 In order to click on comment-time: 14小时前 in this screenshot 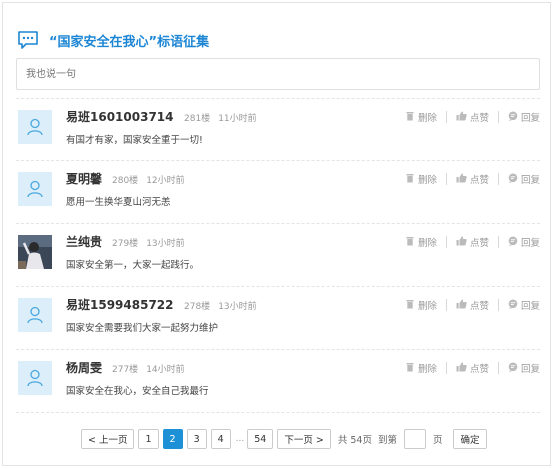, I will do `click(165, 370)`.